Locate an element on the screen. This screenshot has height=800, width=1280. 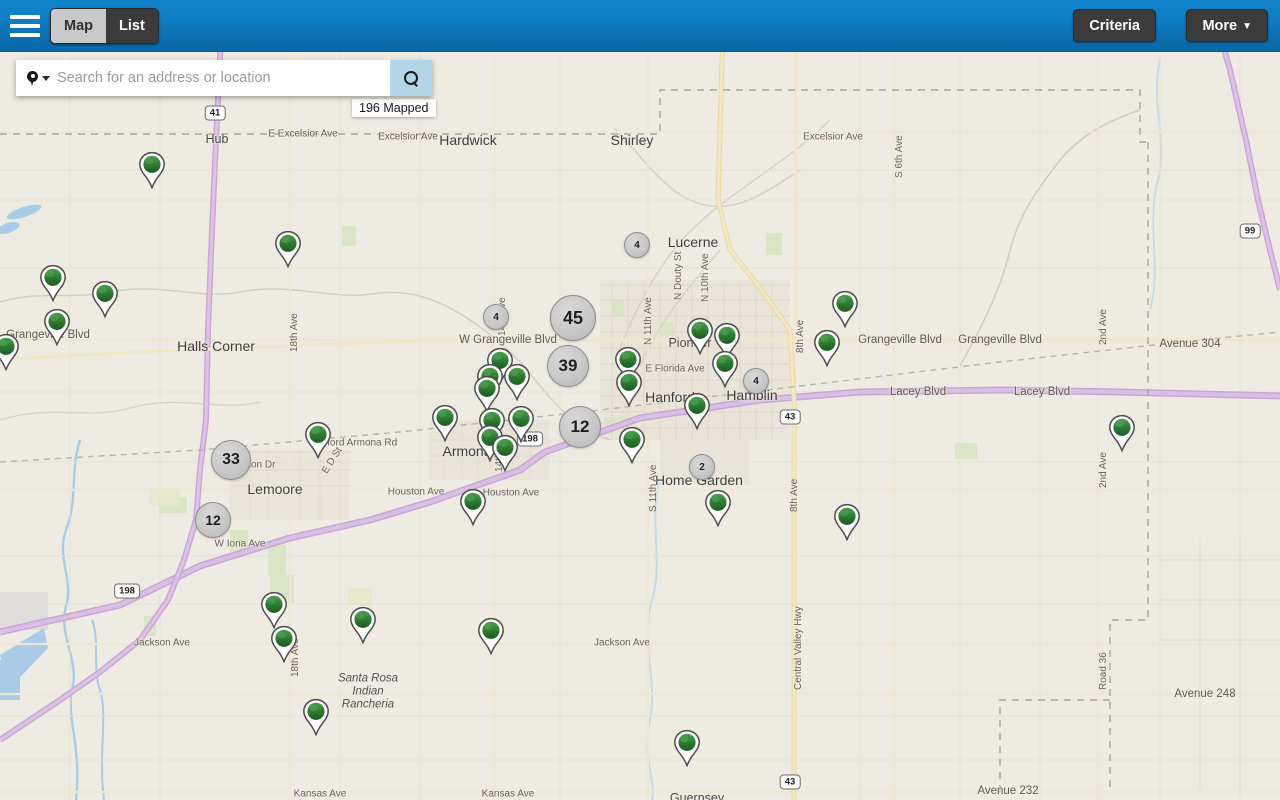
search-type-selector is located at coordinates (36, 78).